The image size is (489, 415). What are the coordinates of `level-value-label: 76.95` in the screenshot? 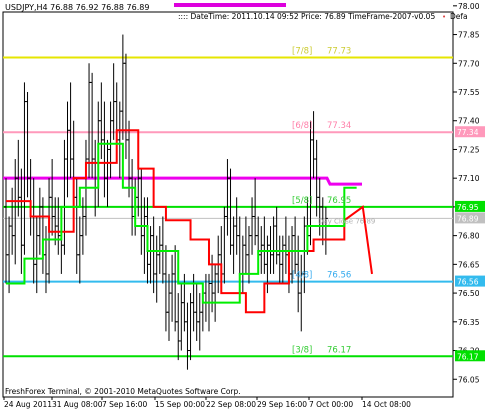 It's located at (339, 201).